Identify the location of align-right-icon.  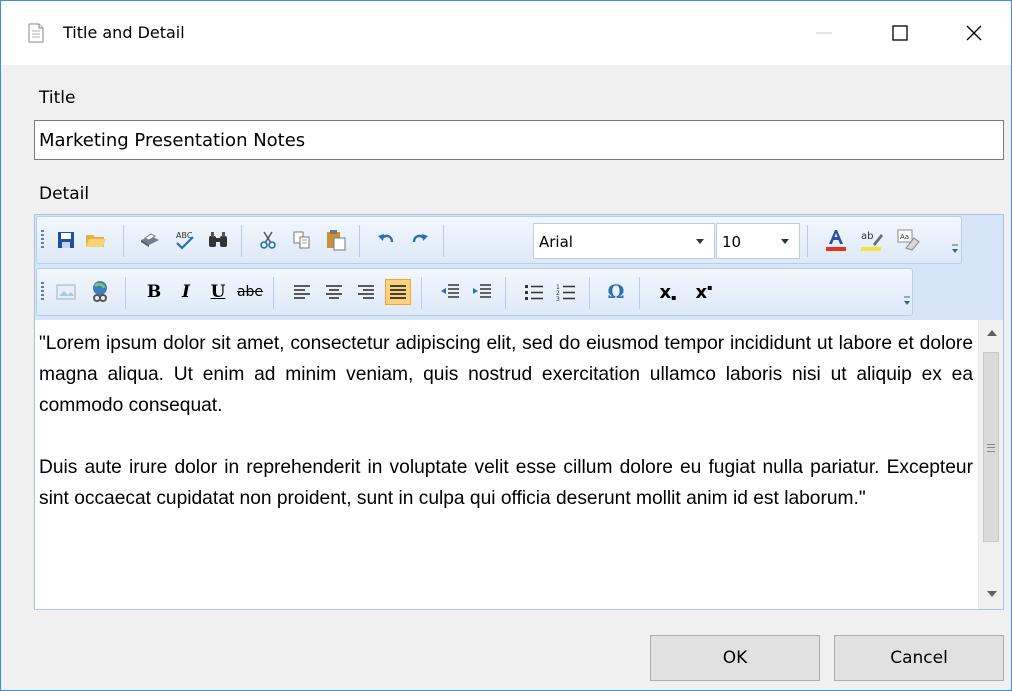
(366, 292).